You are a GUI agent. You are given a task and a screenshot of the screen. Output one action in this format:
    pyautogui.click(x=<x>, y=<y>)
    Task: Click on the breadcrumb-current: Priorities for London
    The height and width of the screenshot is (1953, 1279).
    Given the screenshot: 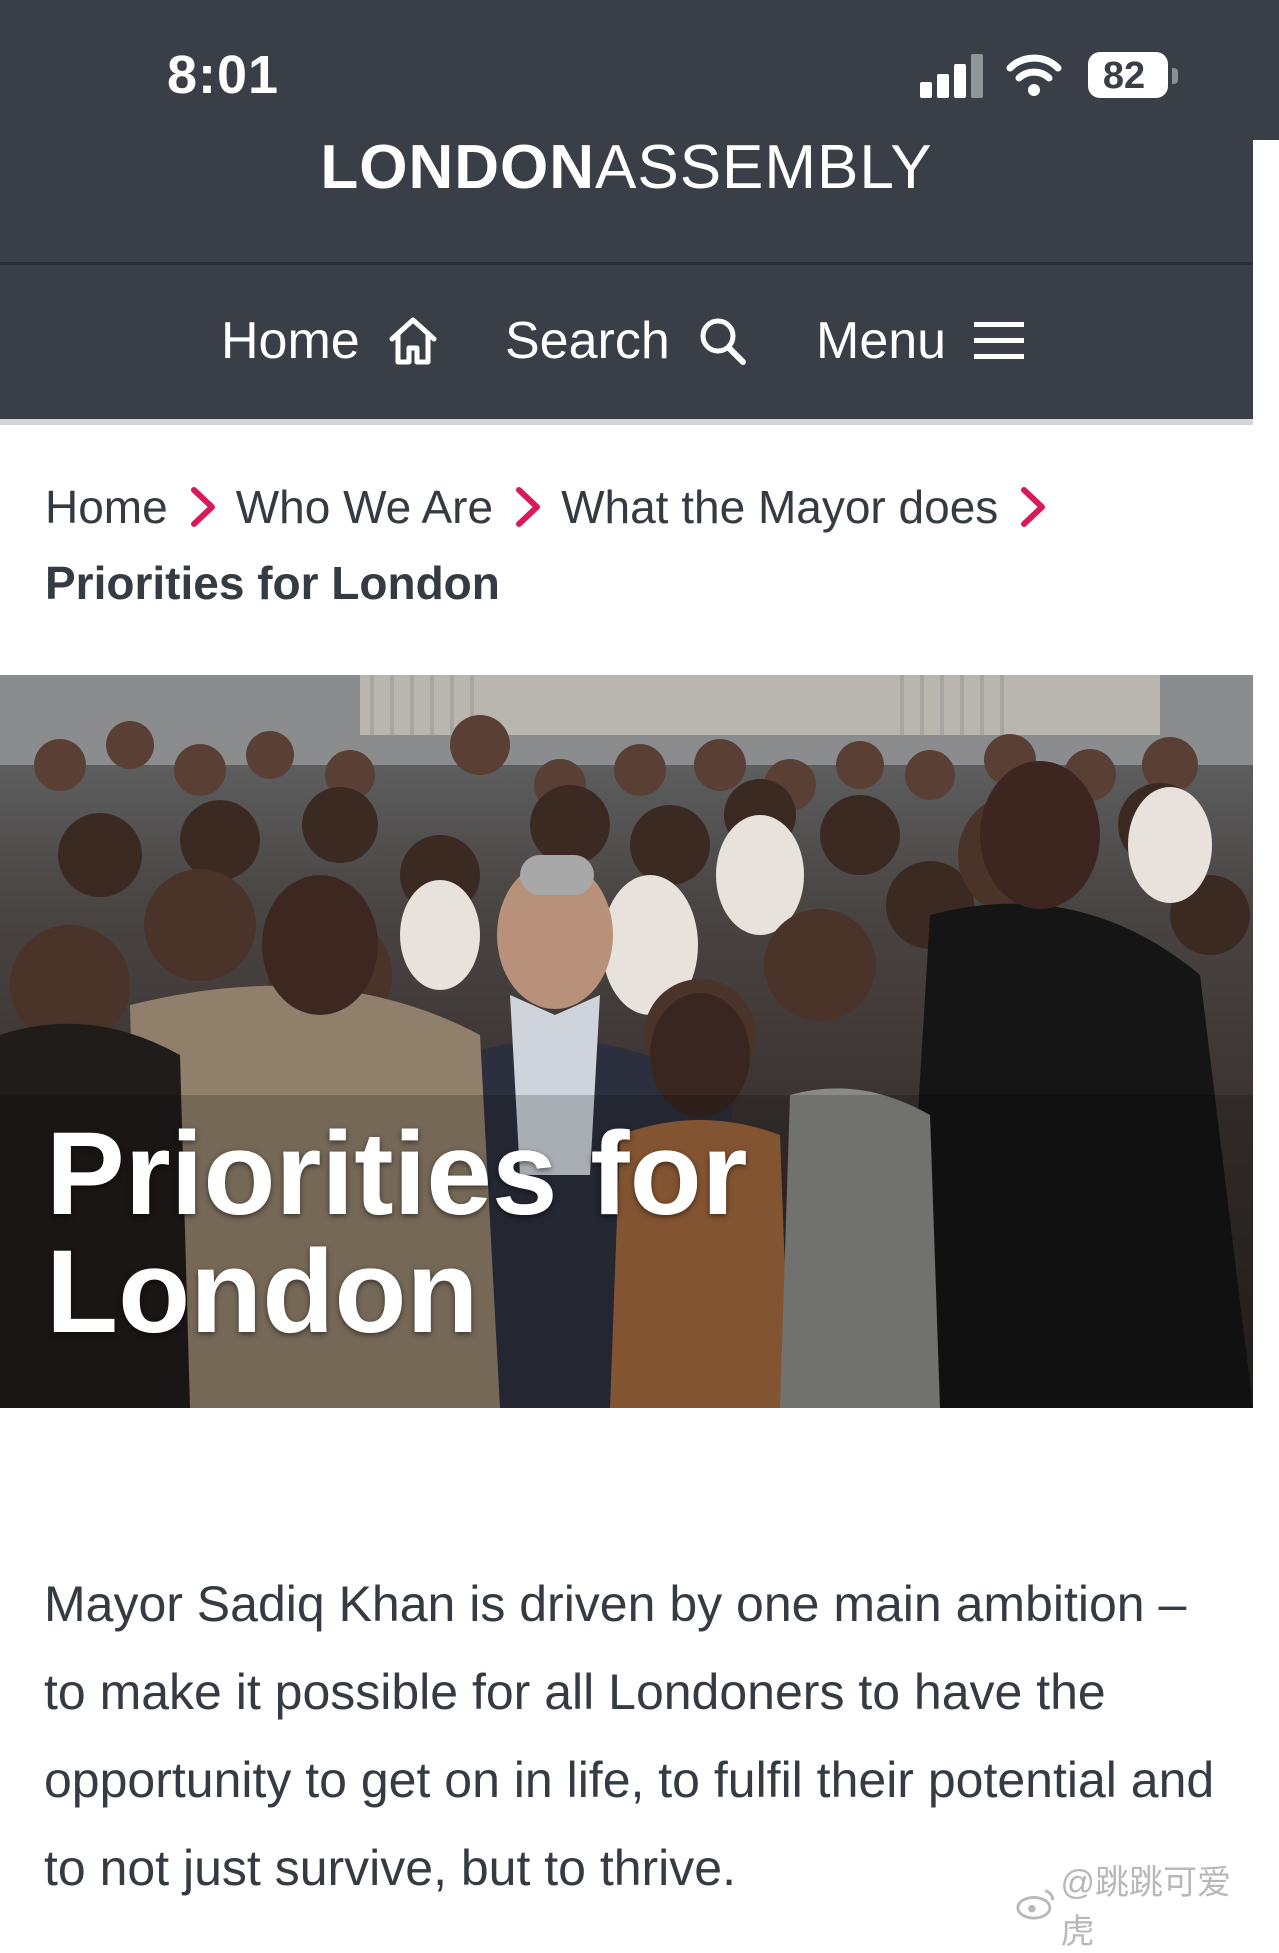 What is the action you would take?
    pyautogui.click(x=272, y=583)
    